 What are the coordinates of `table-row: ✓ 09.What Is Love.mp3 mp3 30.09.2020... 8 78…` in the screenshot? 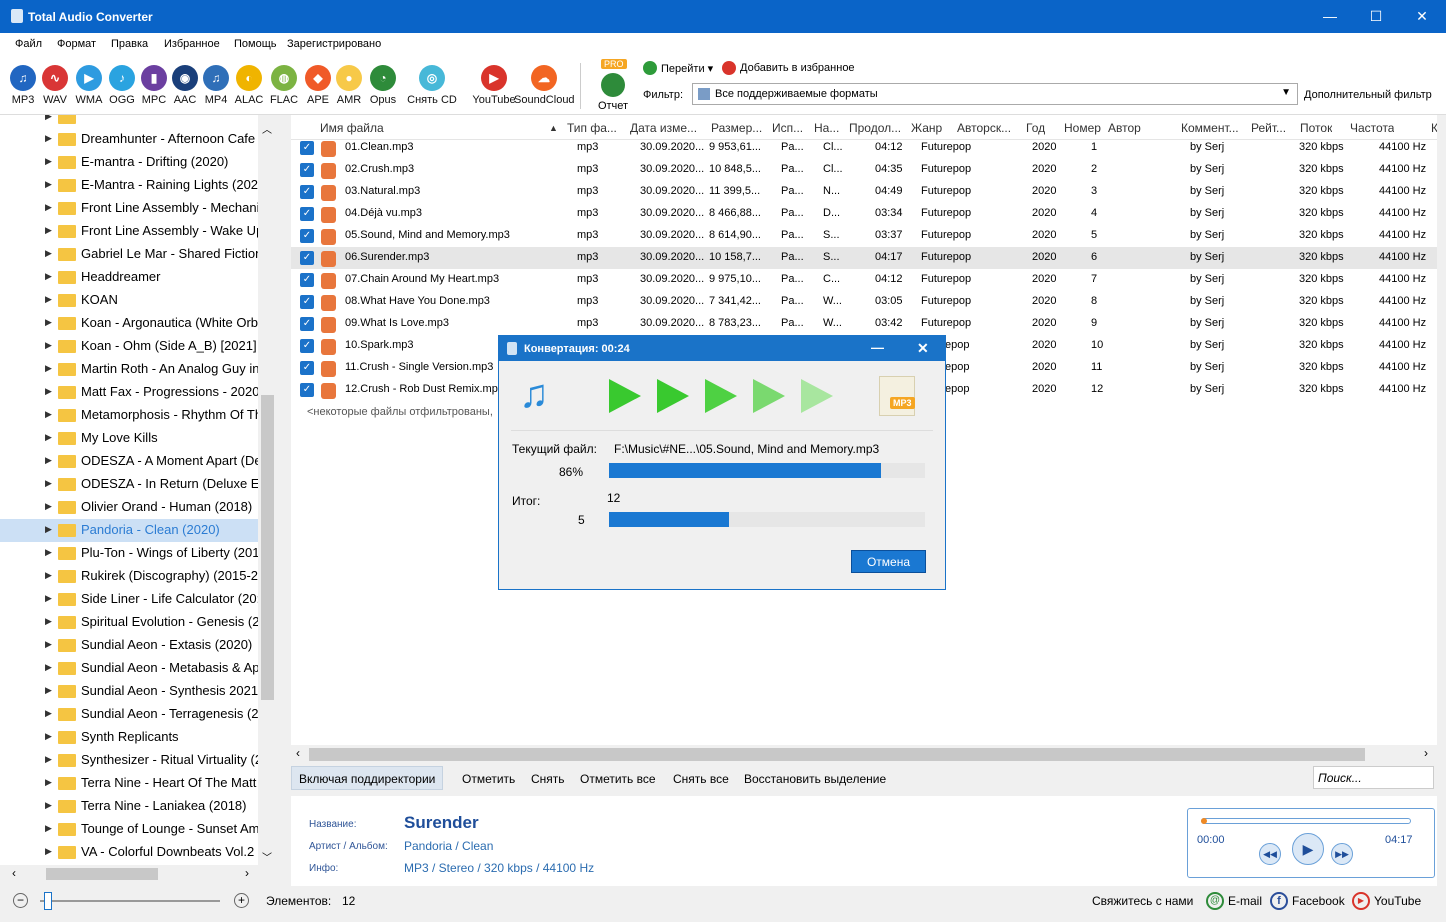 It's located at (864, 324).